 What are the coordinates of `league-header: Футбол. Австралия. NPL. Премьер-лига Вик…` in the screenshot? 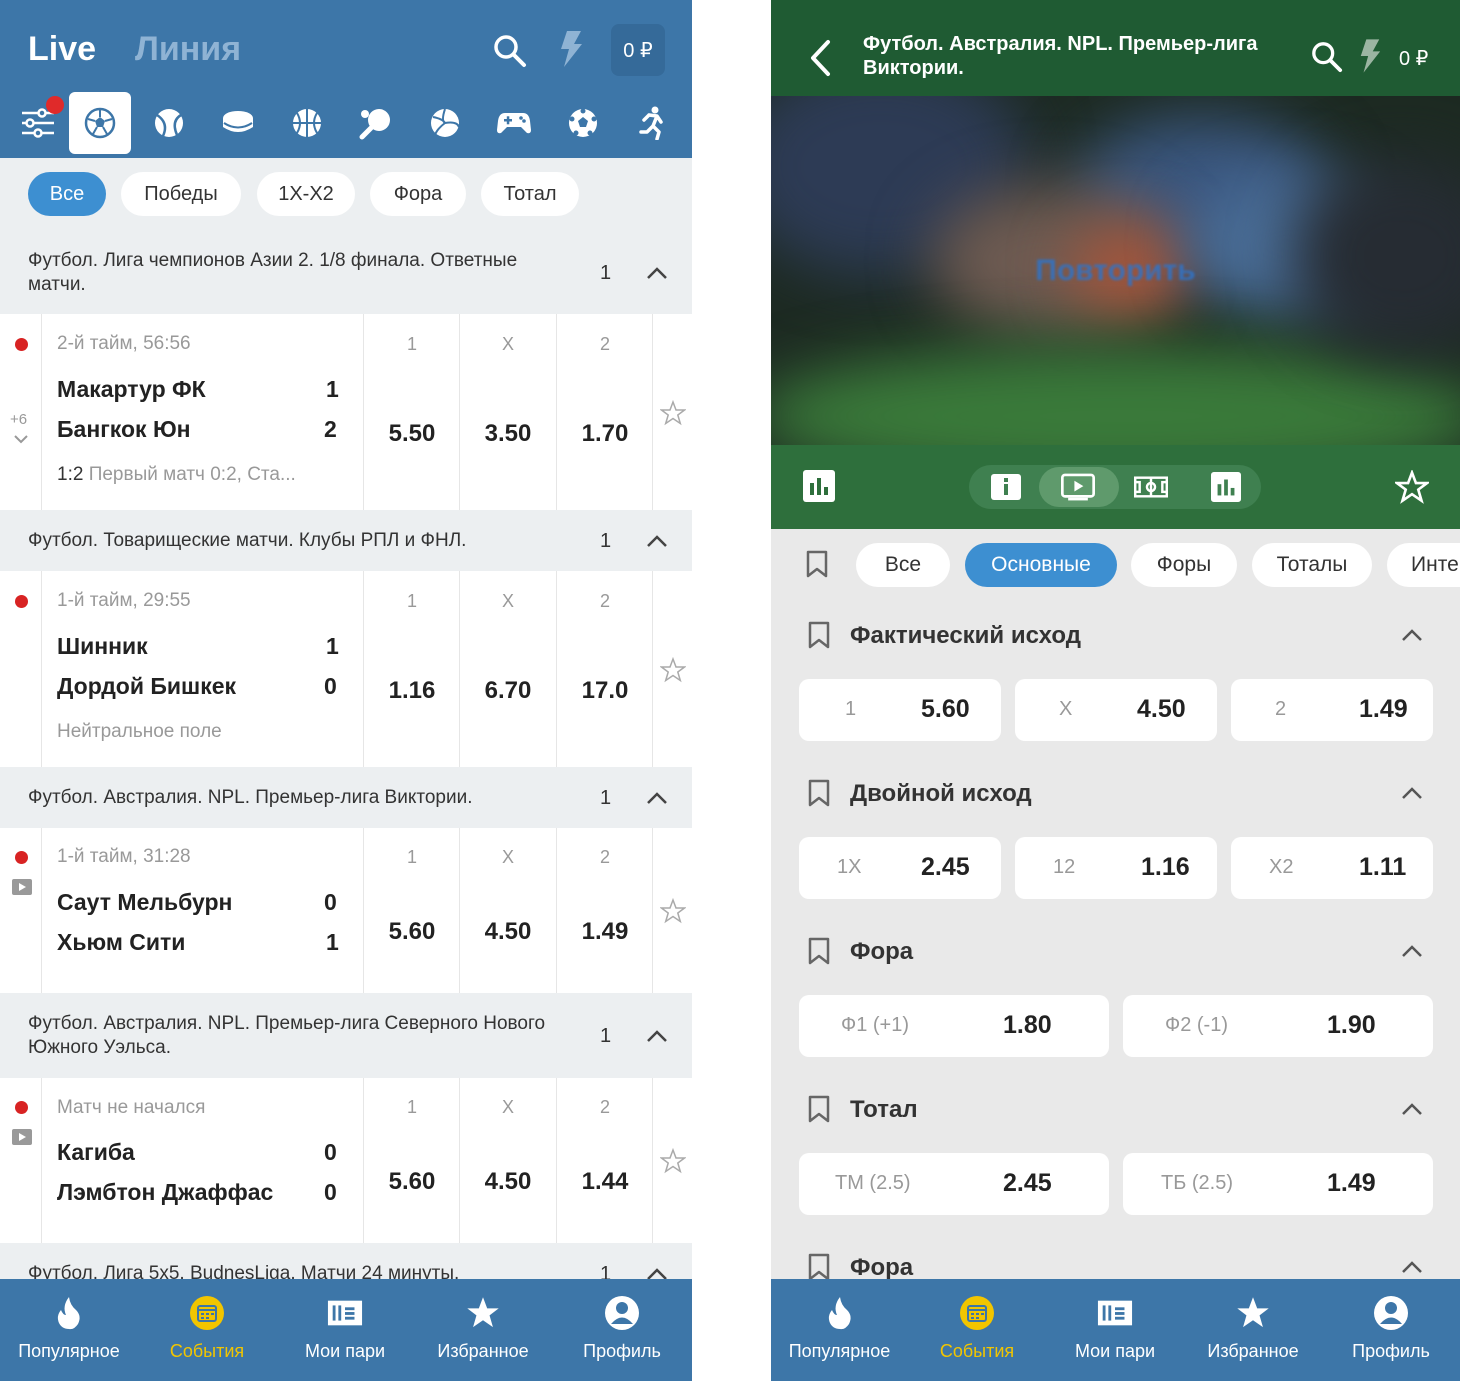 It's located at (346, 797).